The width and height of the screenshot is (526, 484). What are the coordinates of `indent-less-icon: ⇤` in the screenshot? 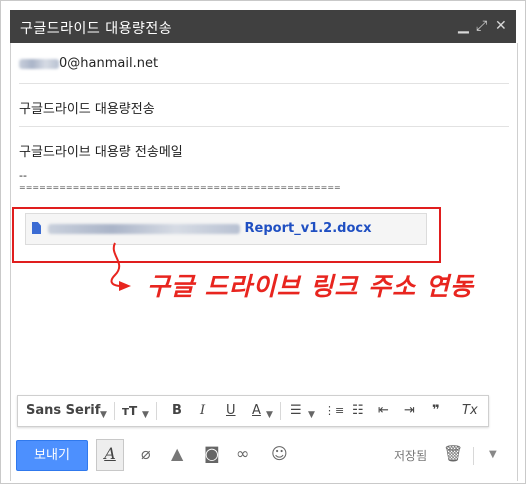 It's located at (383, 411).